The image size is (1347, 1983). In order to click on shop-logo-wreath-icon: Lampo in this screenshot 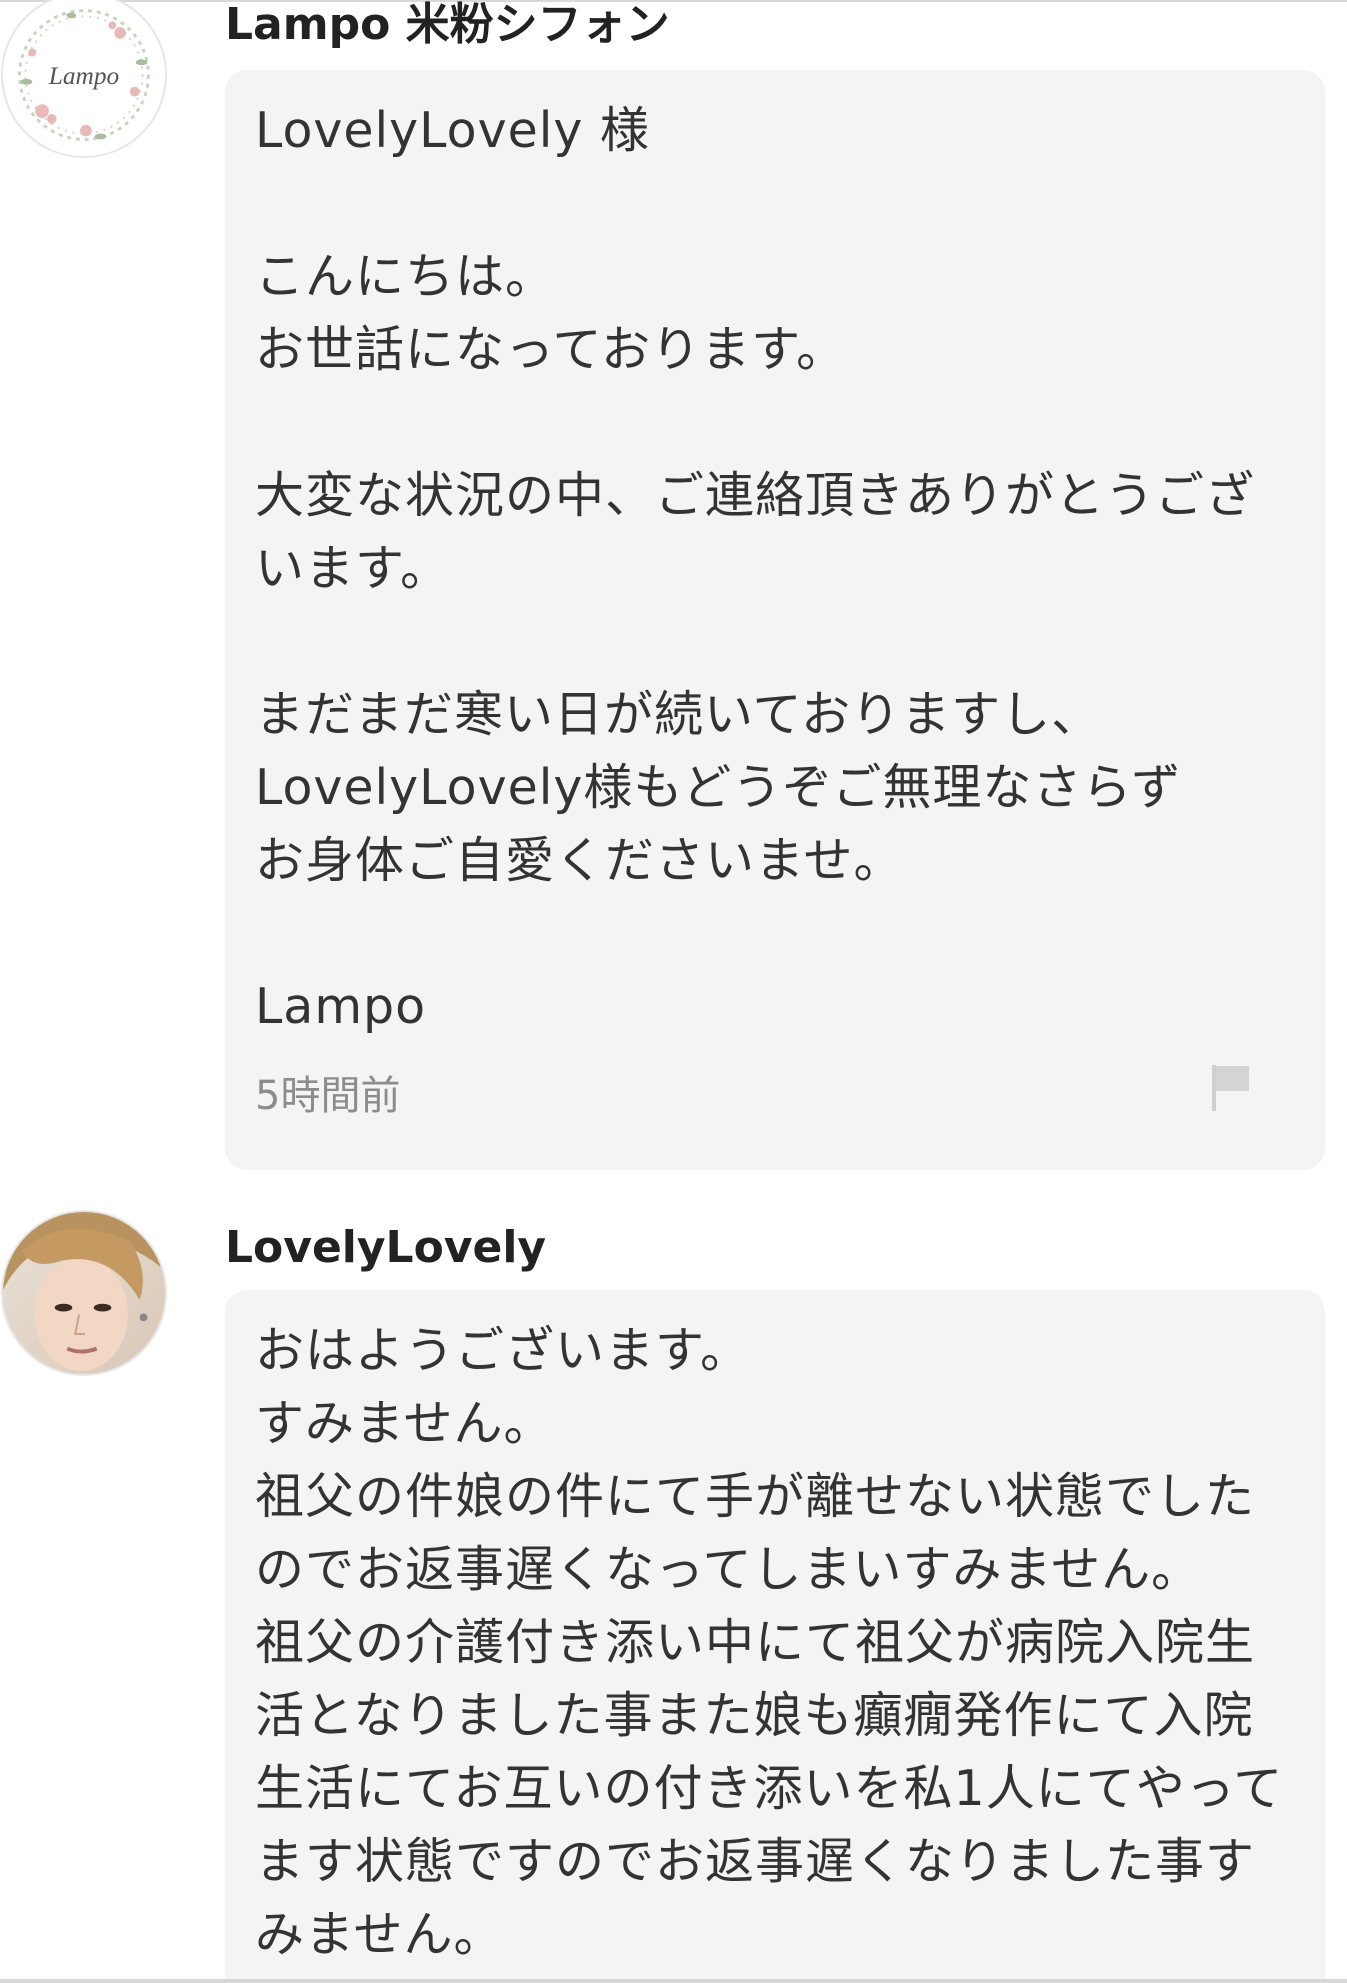, I will do `click(84, 79)`.